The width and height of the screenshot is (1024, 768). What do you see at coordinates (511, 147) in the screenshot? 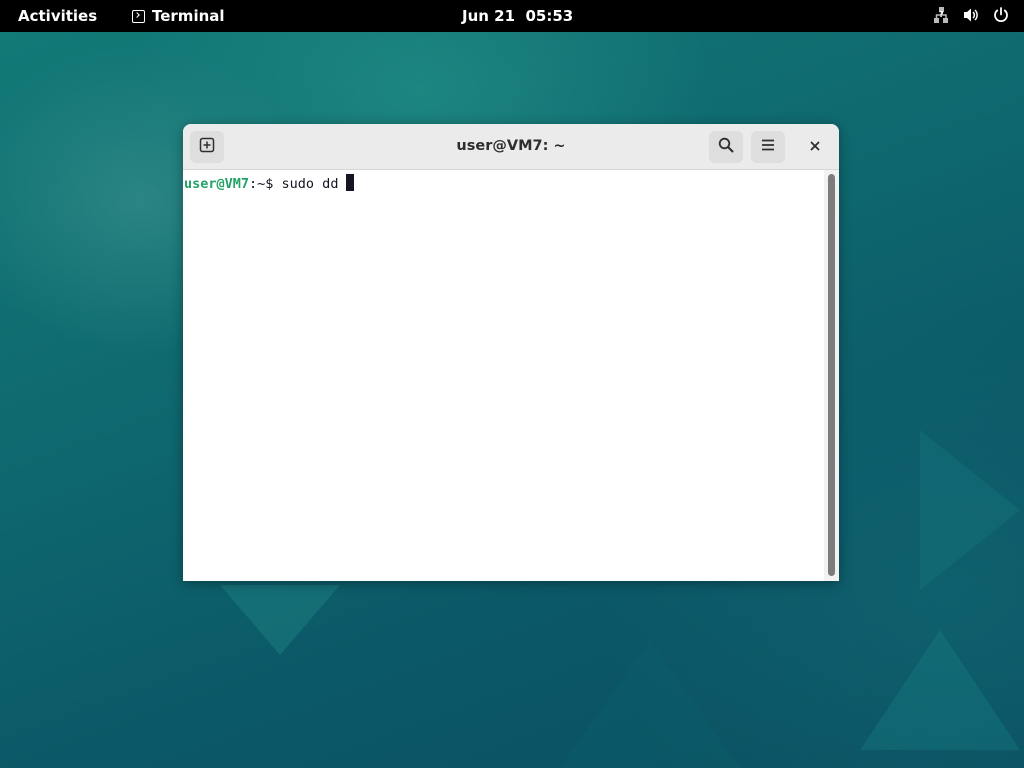
I see `window-headerbar: user@VM7: ~` at bounding box center [511, 147].